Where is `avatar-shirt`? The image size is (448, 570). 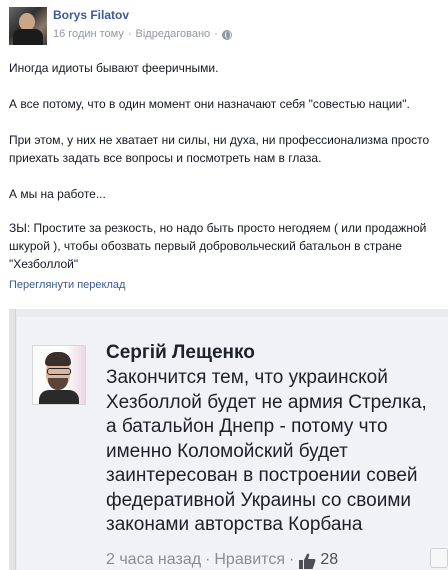 avatar-shirt is located at coordinates (59, 397).